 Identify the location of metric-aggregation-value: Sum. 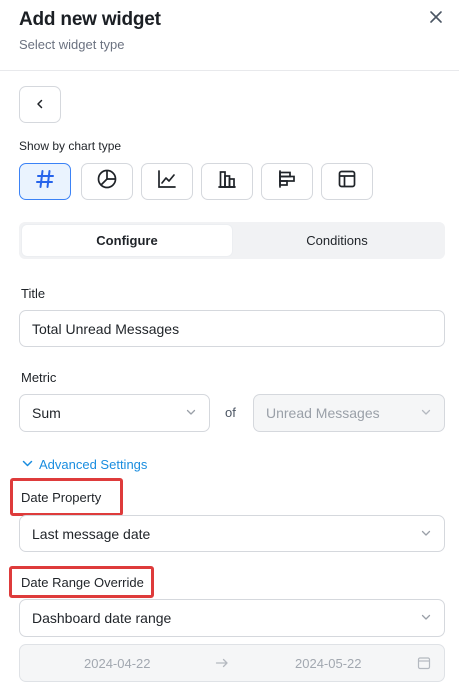
(46, 413).